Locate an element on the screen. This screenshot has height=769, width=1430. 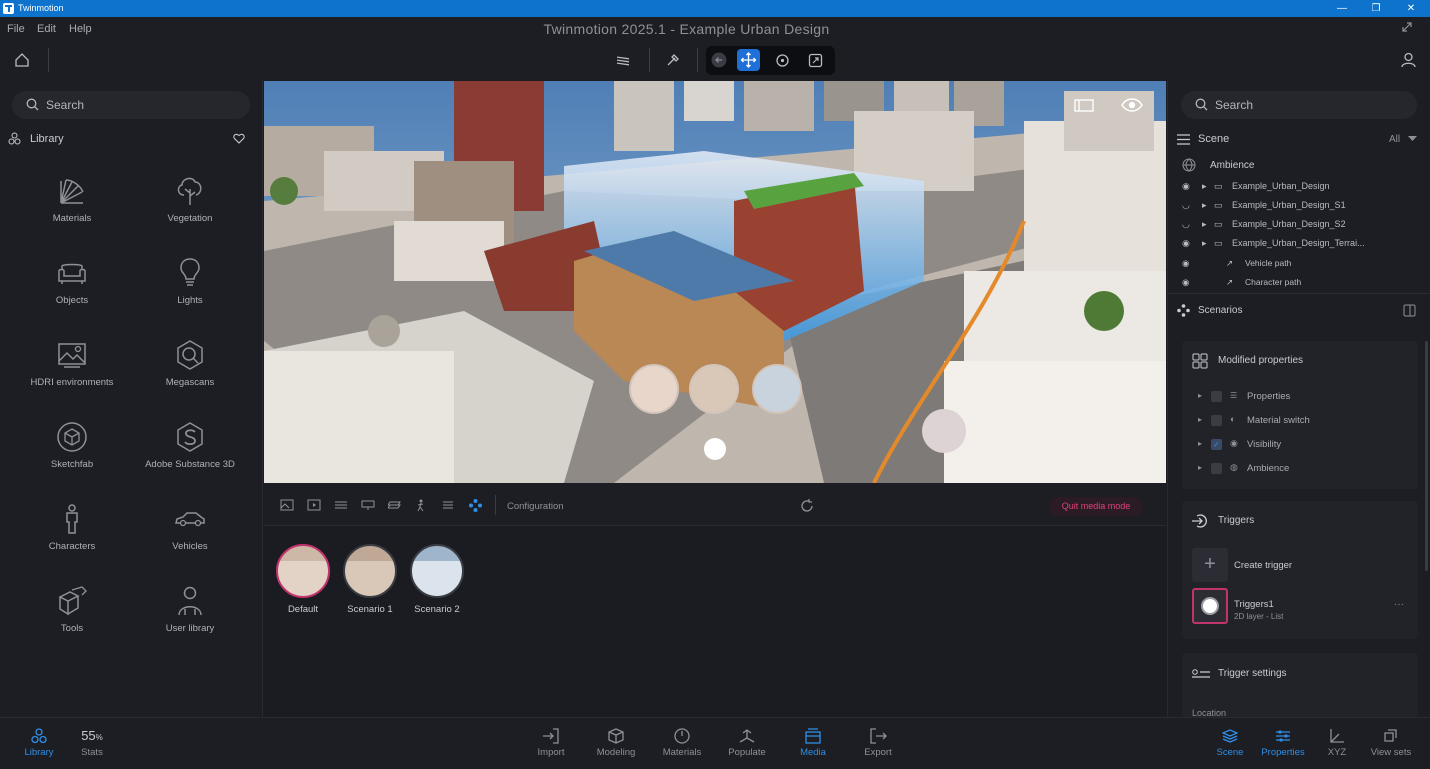
footer-tab-properties: Properties is located at coordinates (1283, 743).